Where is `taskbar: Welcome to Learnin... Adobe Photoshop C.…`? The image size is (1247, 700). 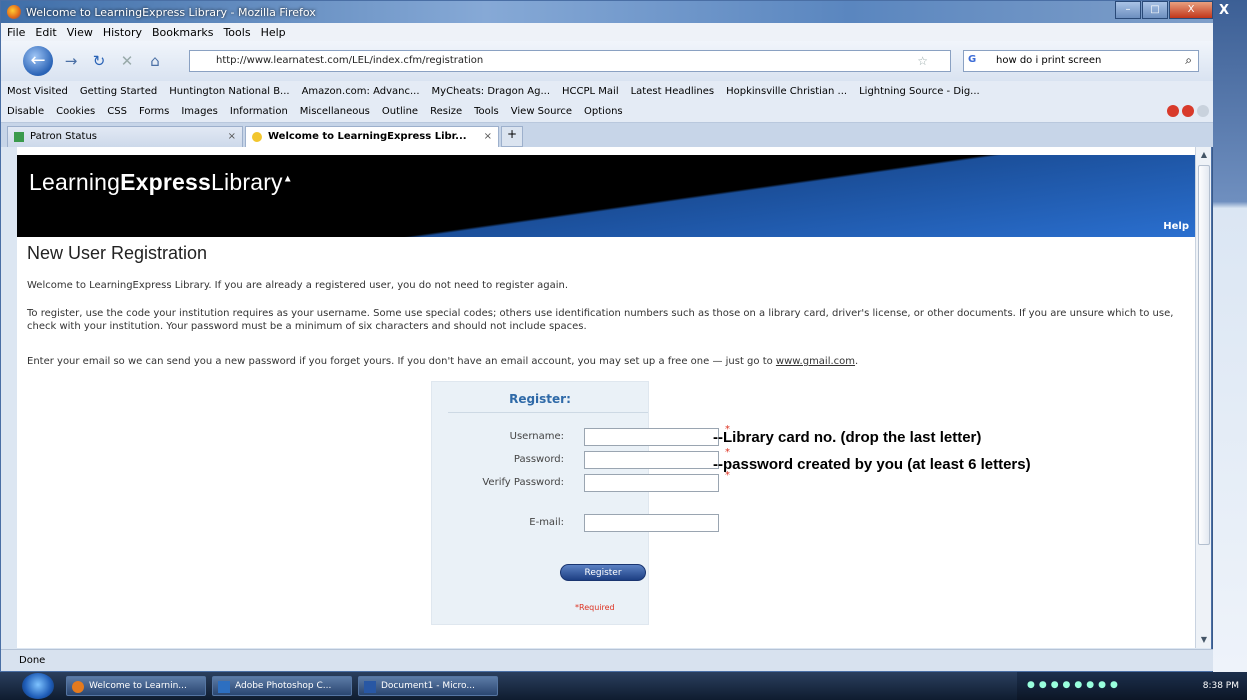
taskbar: Welcome to Learnin... Adobe Photoshop C.… is located at coordinates (623, 686).